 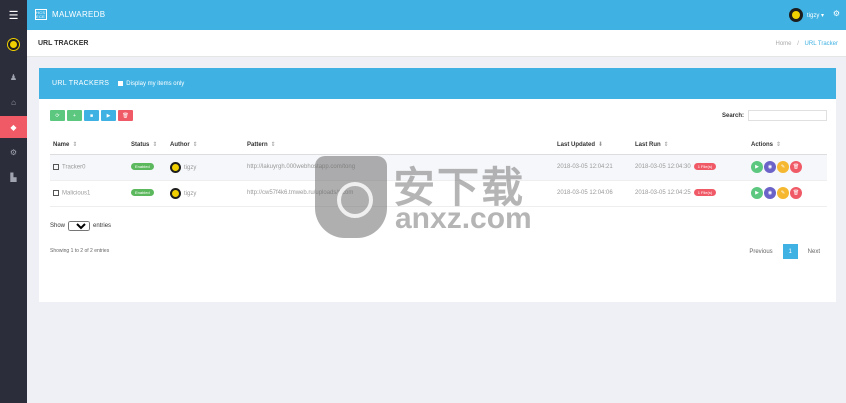 What do you see at coordinates (821, 44) in the screenshot?
I see `breadcrumb-current: URL Tracker` at bounding box center [821, 44].